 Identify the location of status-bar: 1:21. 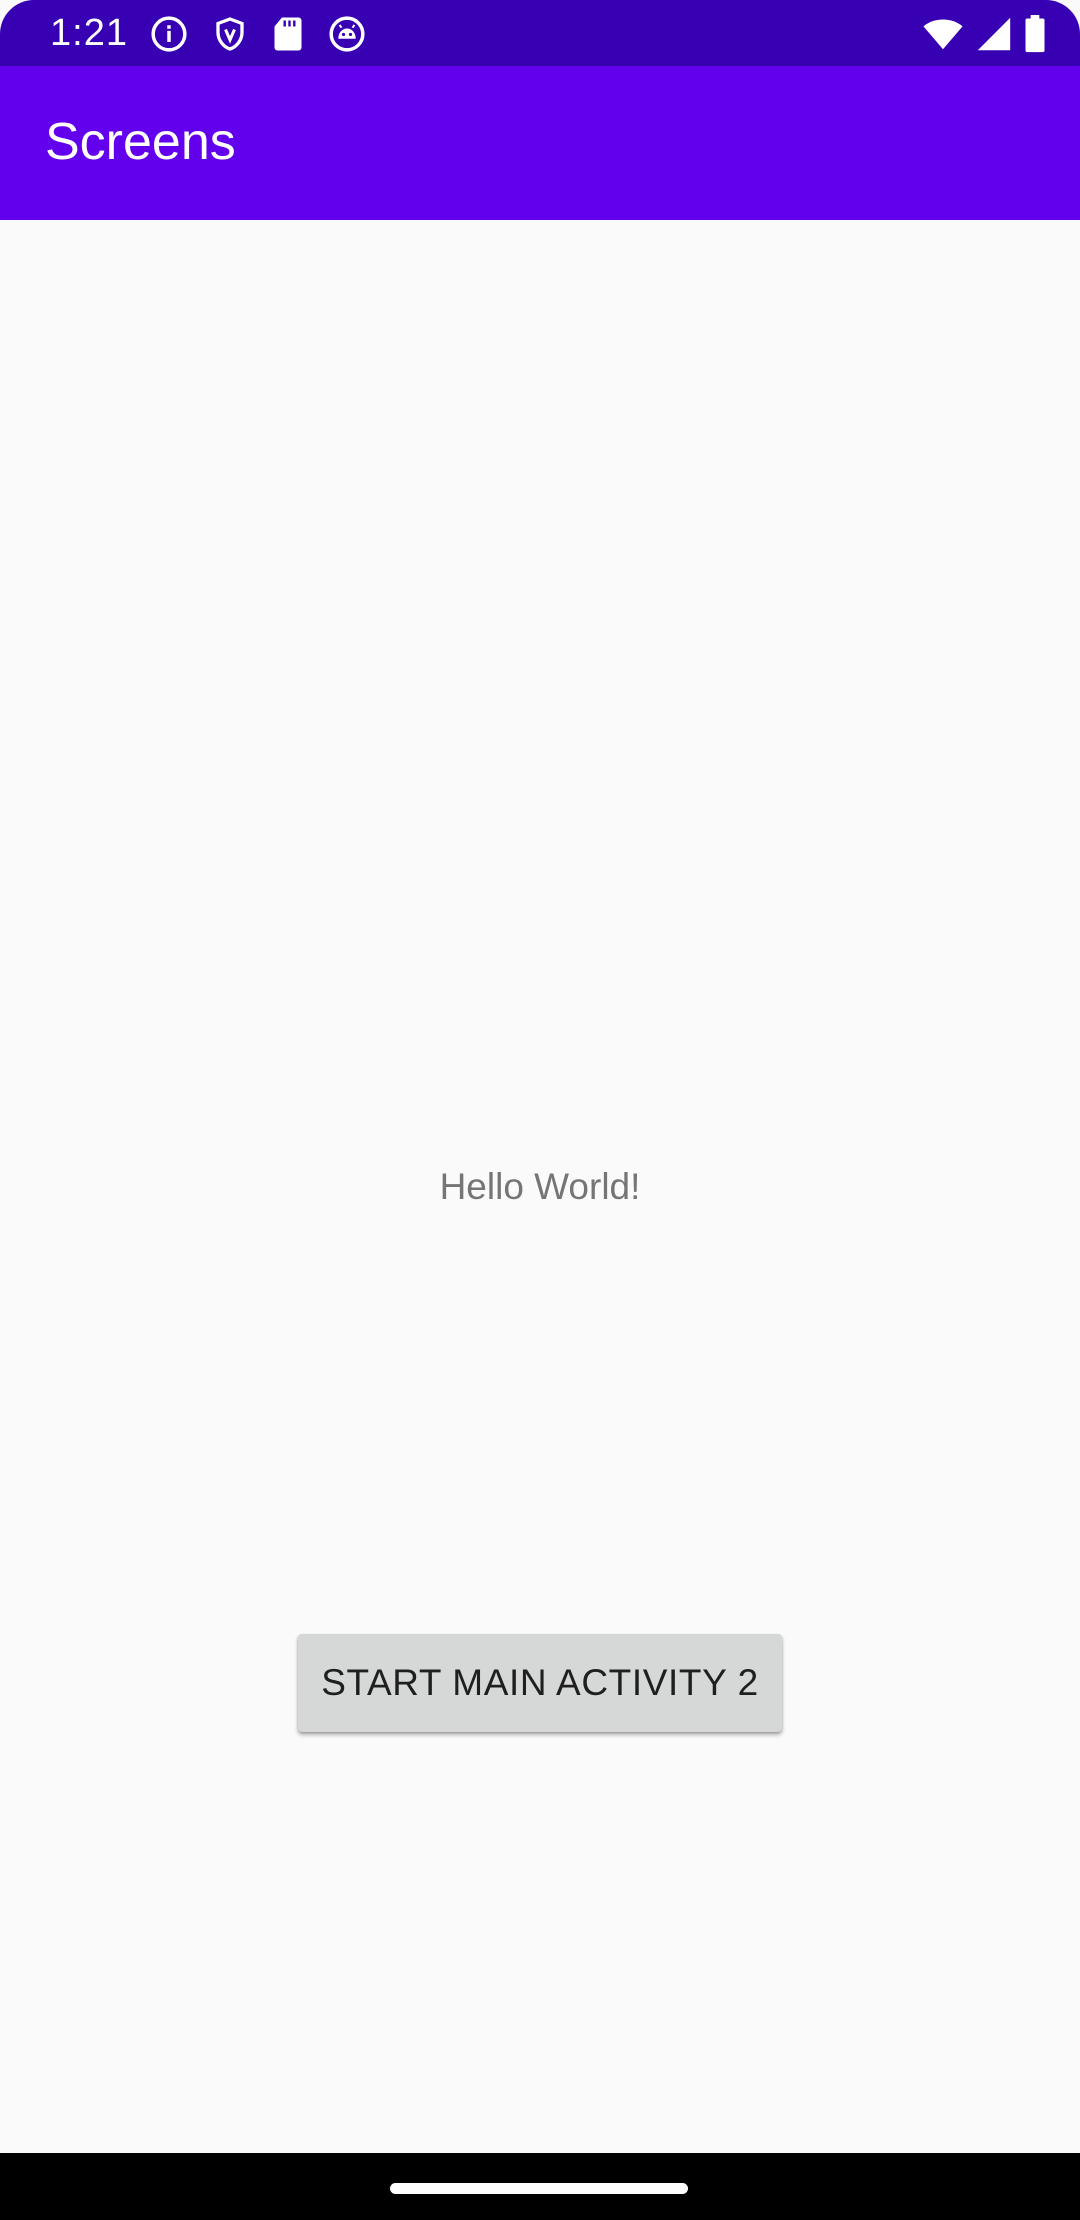
(540, 33).